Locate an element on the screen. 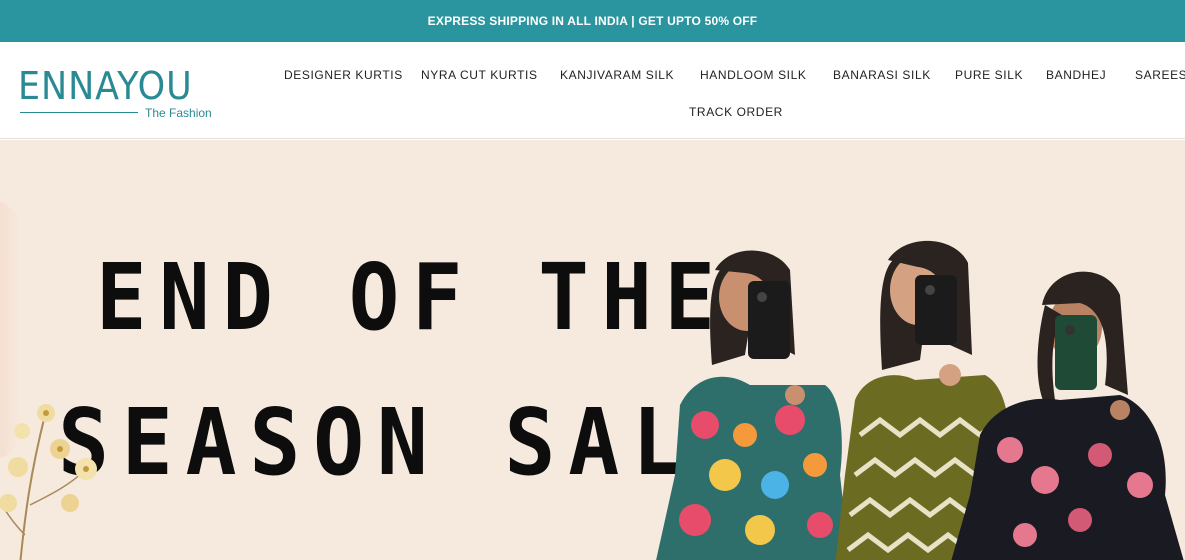 The height and width of the screenshot is (560, 1185). flower-decoration is located at coordinates (48, 482).